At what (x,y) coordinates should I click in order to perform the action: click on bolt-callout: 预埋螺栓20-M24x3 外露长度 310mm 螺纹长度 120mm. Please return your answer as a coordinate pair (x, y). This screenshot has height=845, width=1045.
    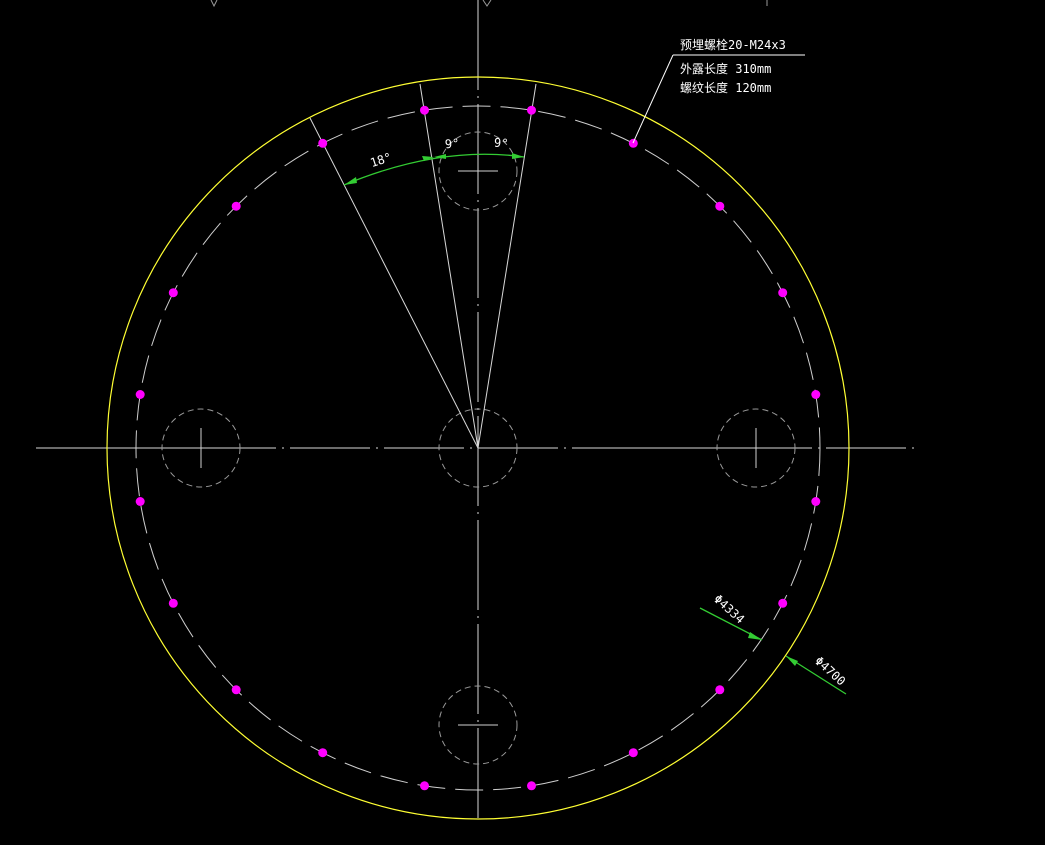
    Looking at the image, I should click on (718, 90).